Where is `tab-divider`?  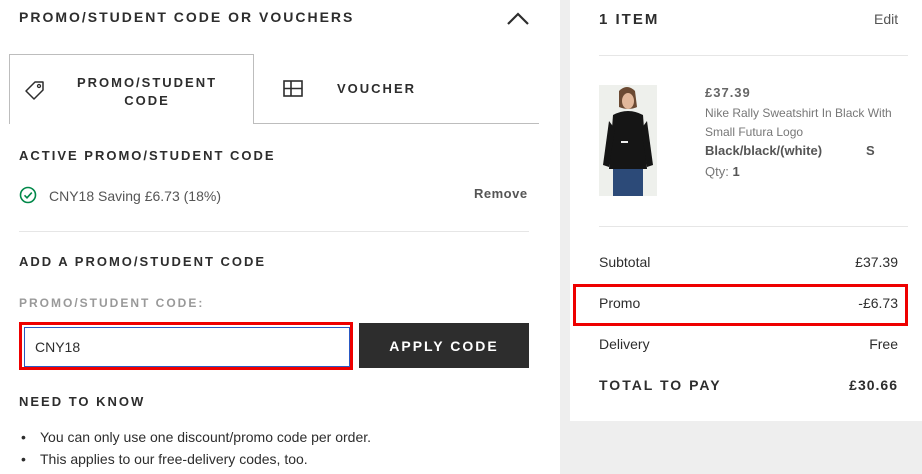
tab-divider is located at coordinates (396, 123).